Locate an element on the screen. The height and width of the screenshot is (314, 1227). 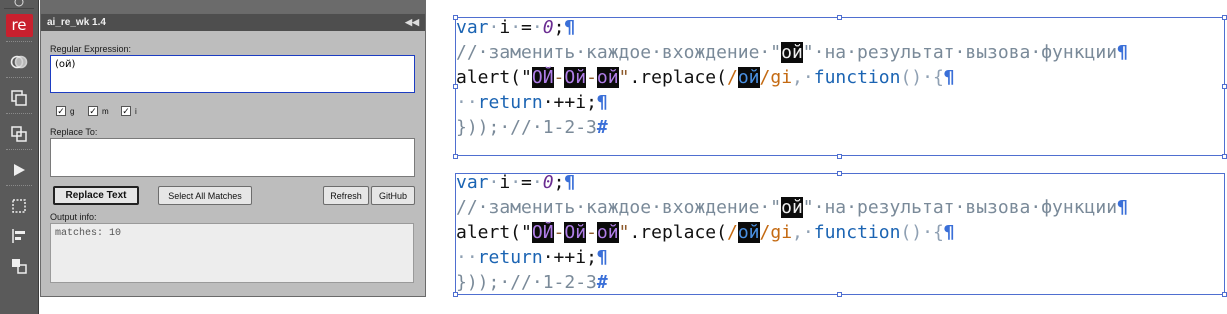
flag-g-checkbox: ✓ is located at coordinates (61, 111).